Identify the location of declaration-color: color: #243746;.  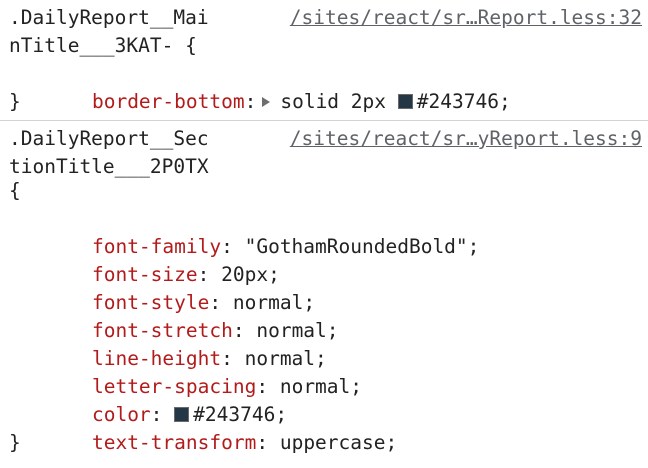
(166, 399).